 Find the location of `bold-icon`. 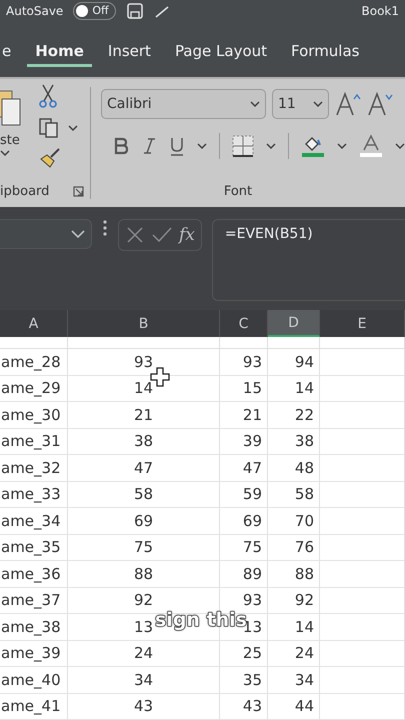

bold-icon is located at coordinates (121, 145).